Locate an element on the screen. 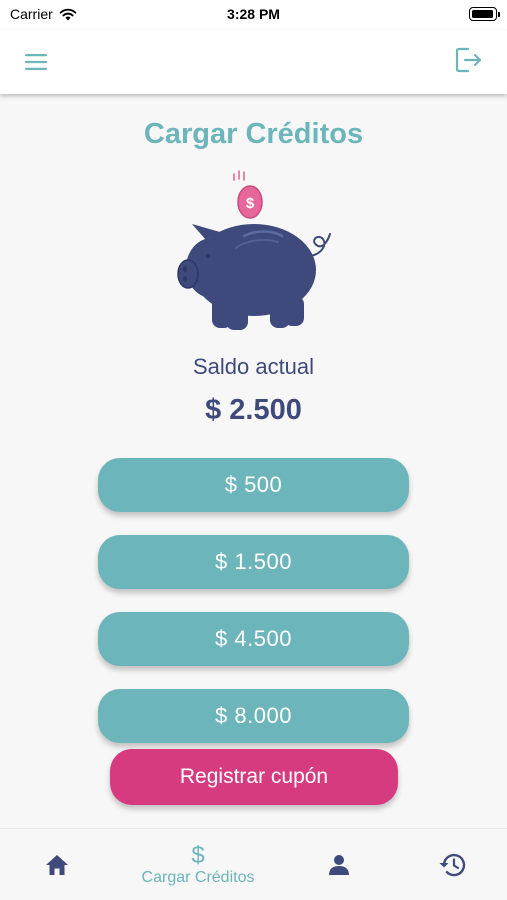 The height and width of the screenshot is (900, 507). amount-button-8000: $ 8.000 is located at coordinates (253, 716).